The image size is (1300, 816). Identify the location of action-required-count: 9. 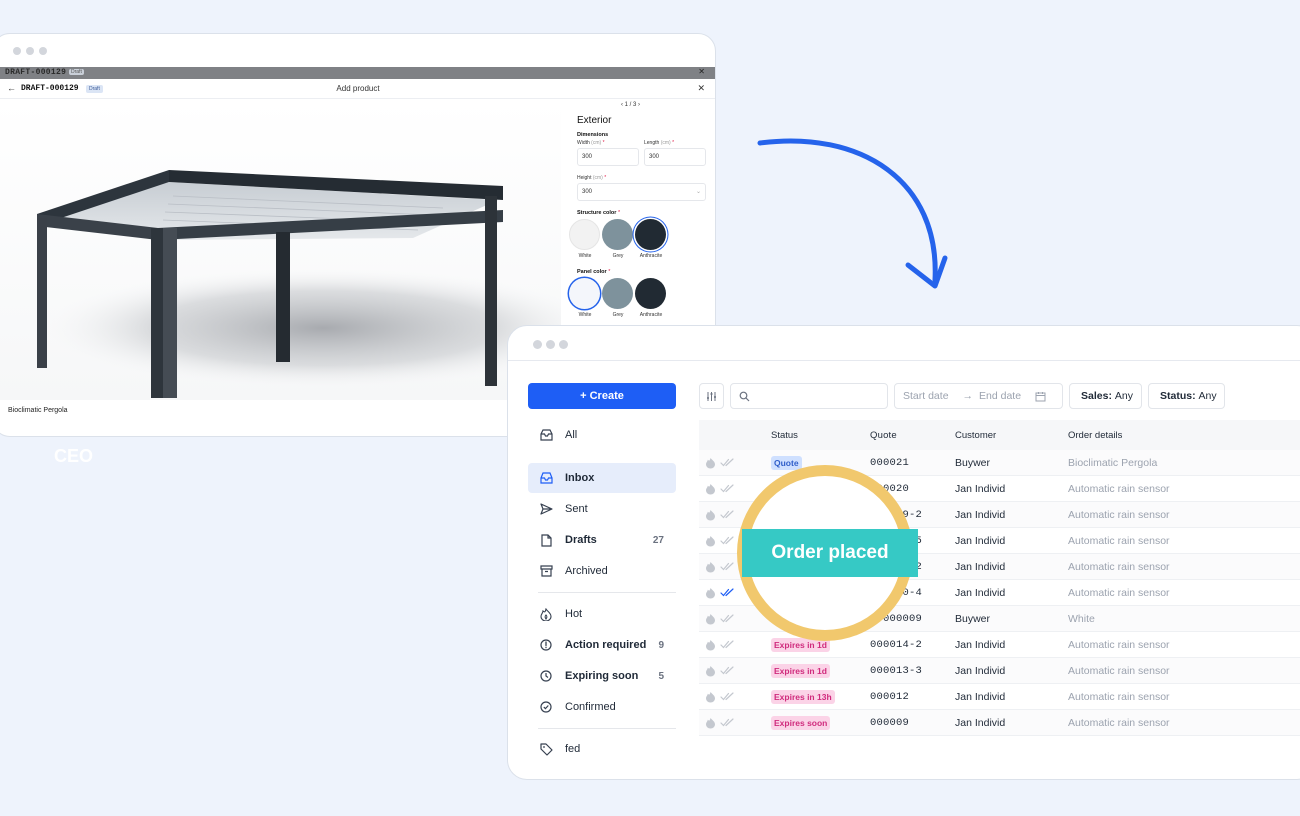
(661, 645).